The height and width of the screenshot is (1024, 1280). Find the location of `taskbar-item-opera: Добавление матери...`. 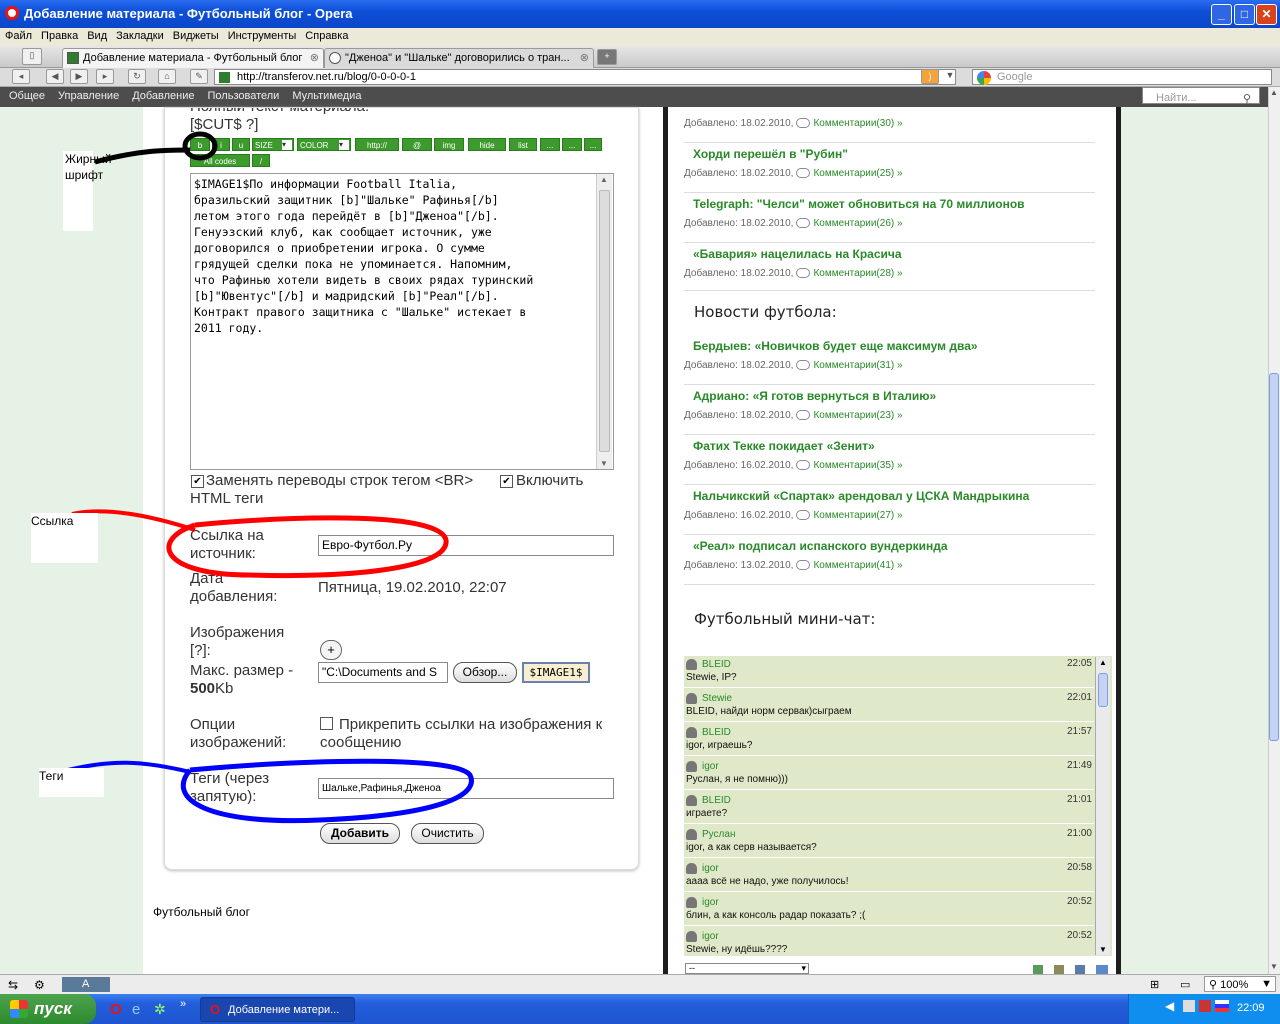

taskbar-item-opera: Добавление матери... is located at coordinates (277, 1009).